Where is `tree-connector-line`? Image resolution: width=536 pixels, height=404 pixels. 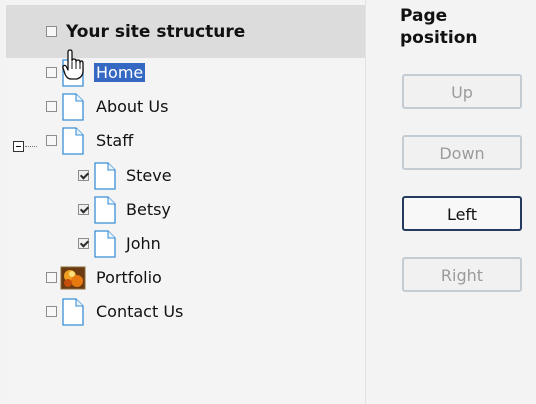
tree-connector-line is located at coordinates (31, 147).